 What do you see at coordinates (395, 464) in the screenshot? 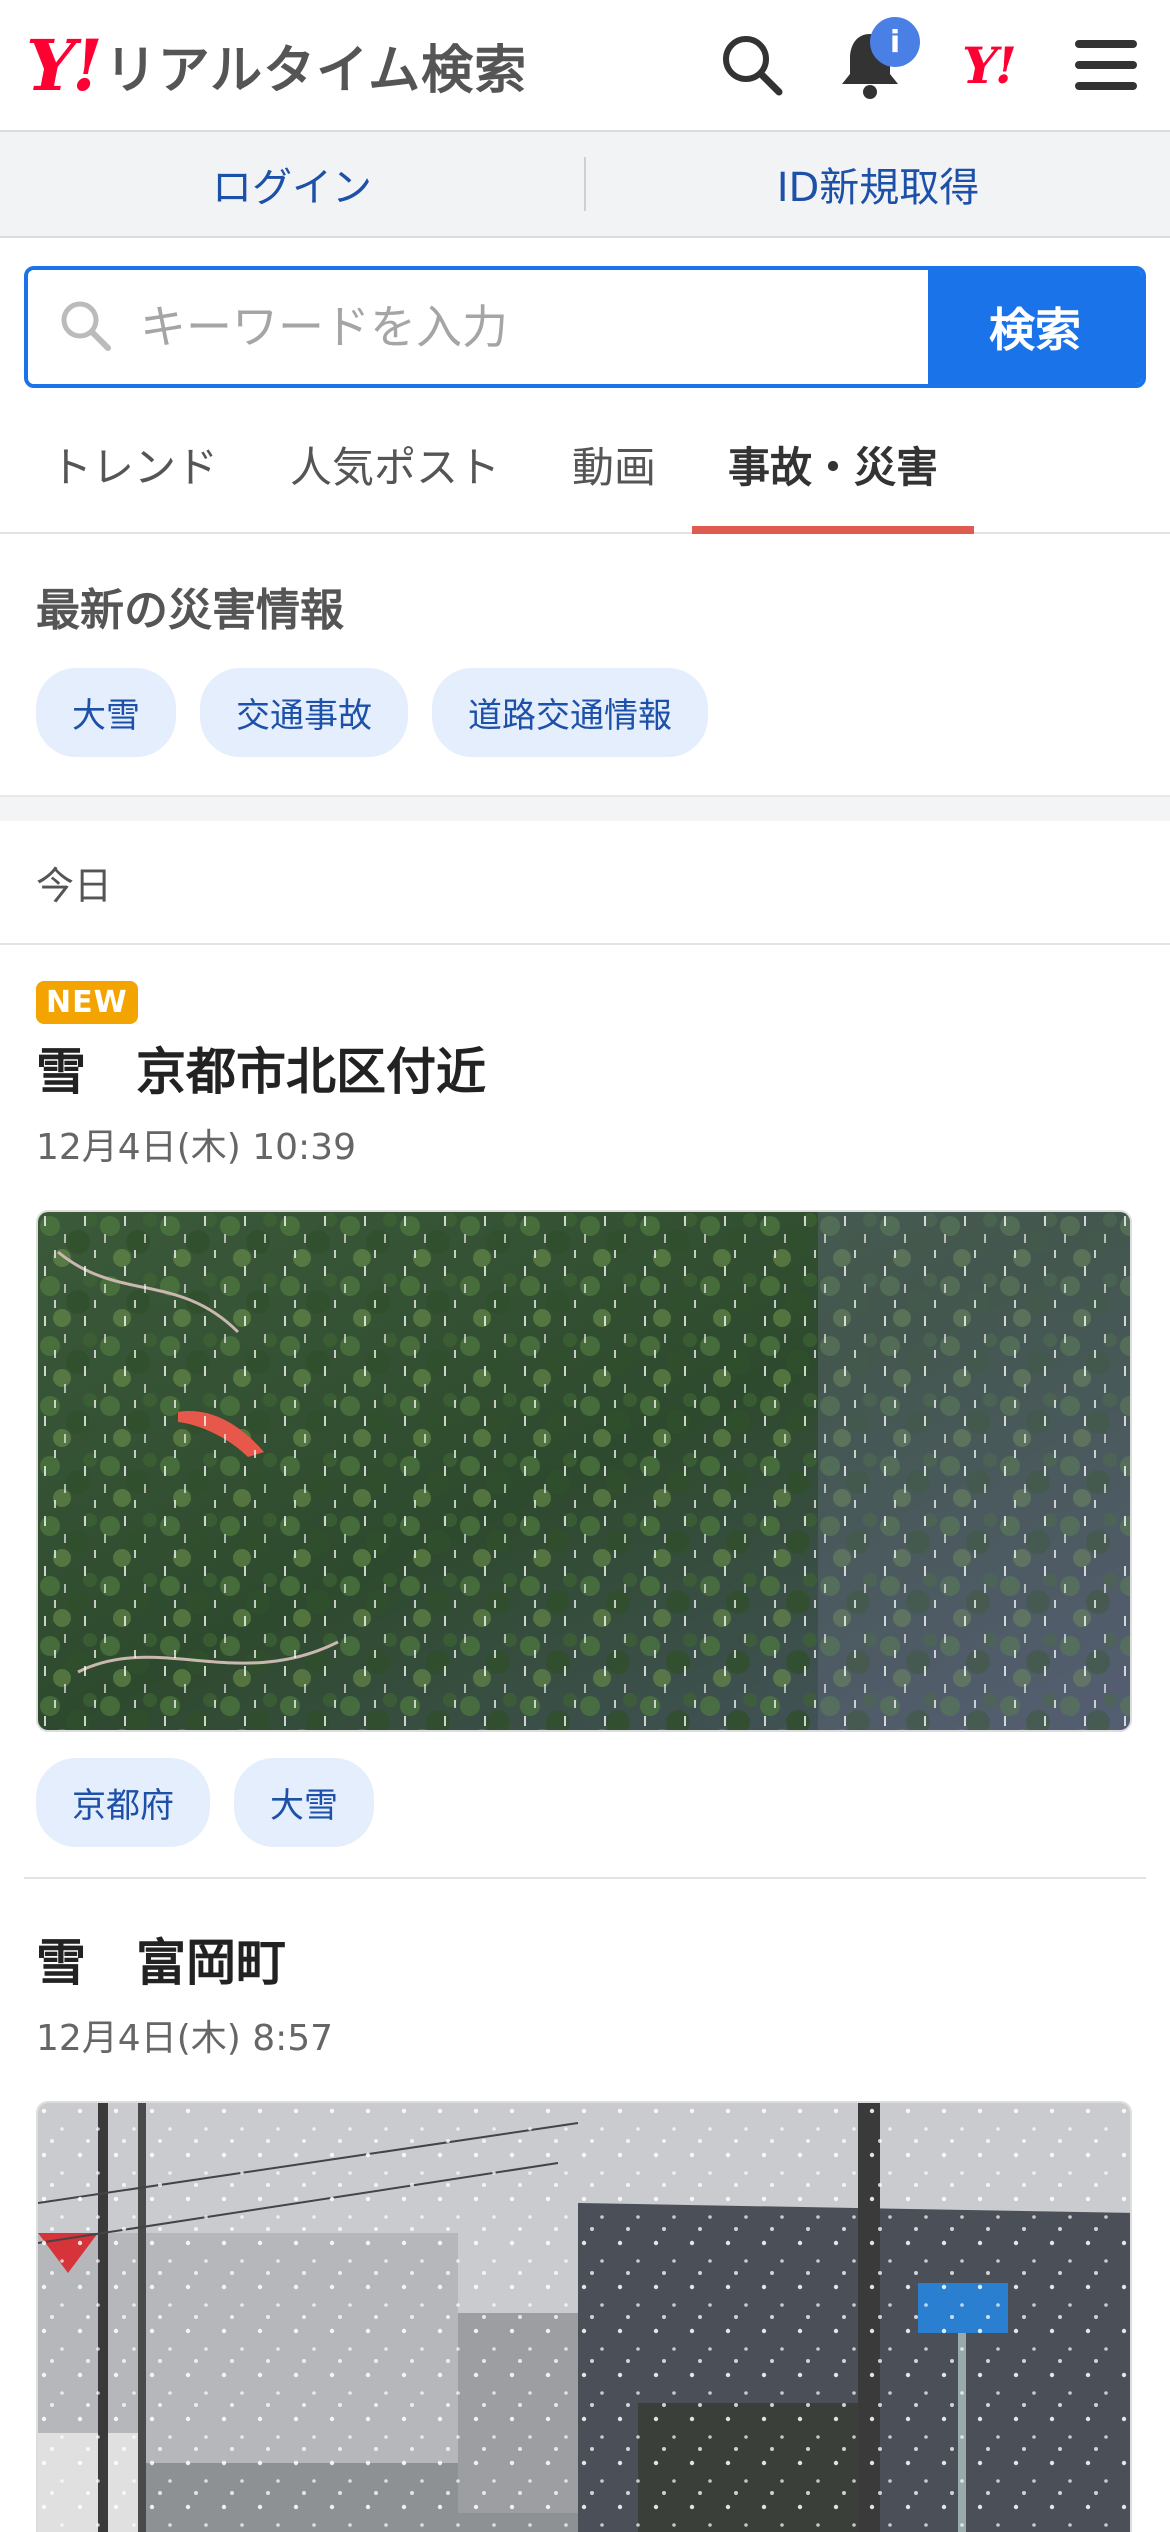
I see `tab-popular-posts: 人気ポスト` at bounding box center [395, 464].